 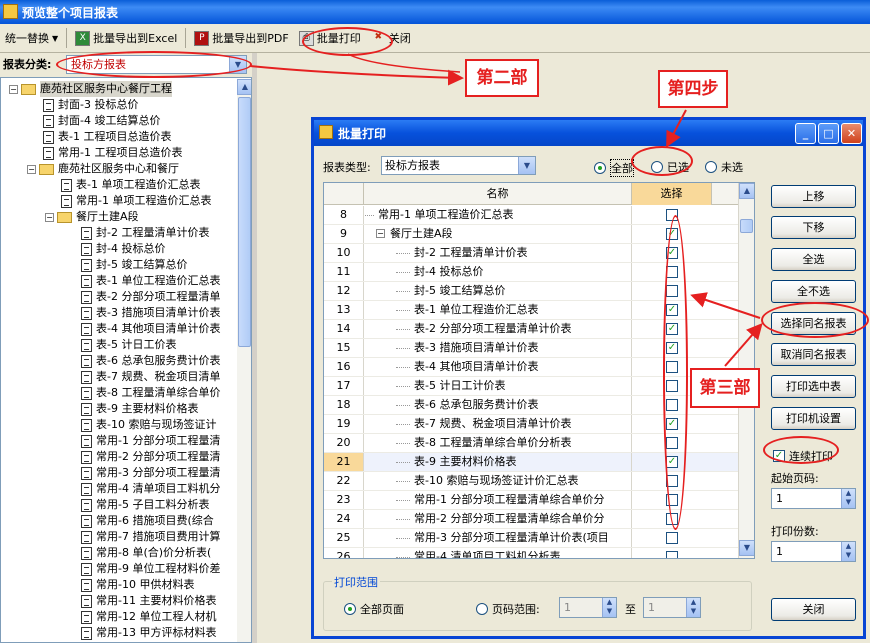 What do you see at coordinates (31, 38) in the screenshot?
I see `replace-button: 统一替换 ▼` at bounding box center [31, 38].